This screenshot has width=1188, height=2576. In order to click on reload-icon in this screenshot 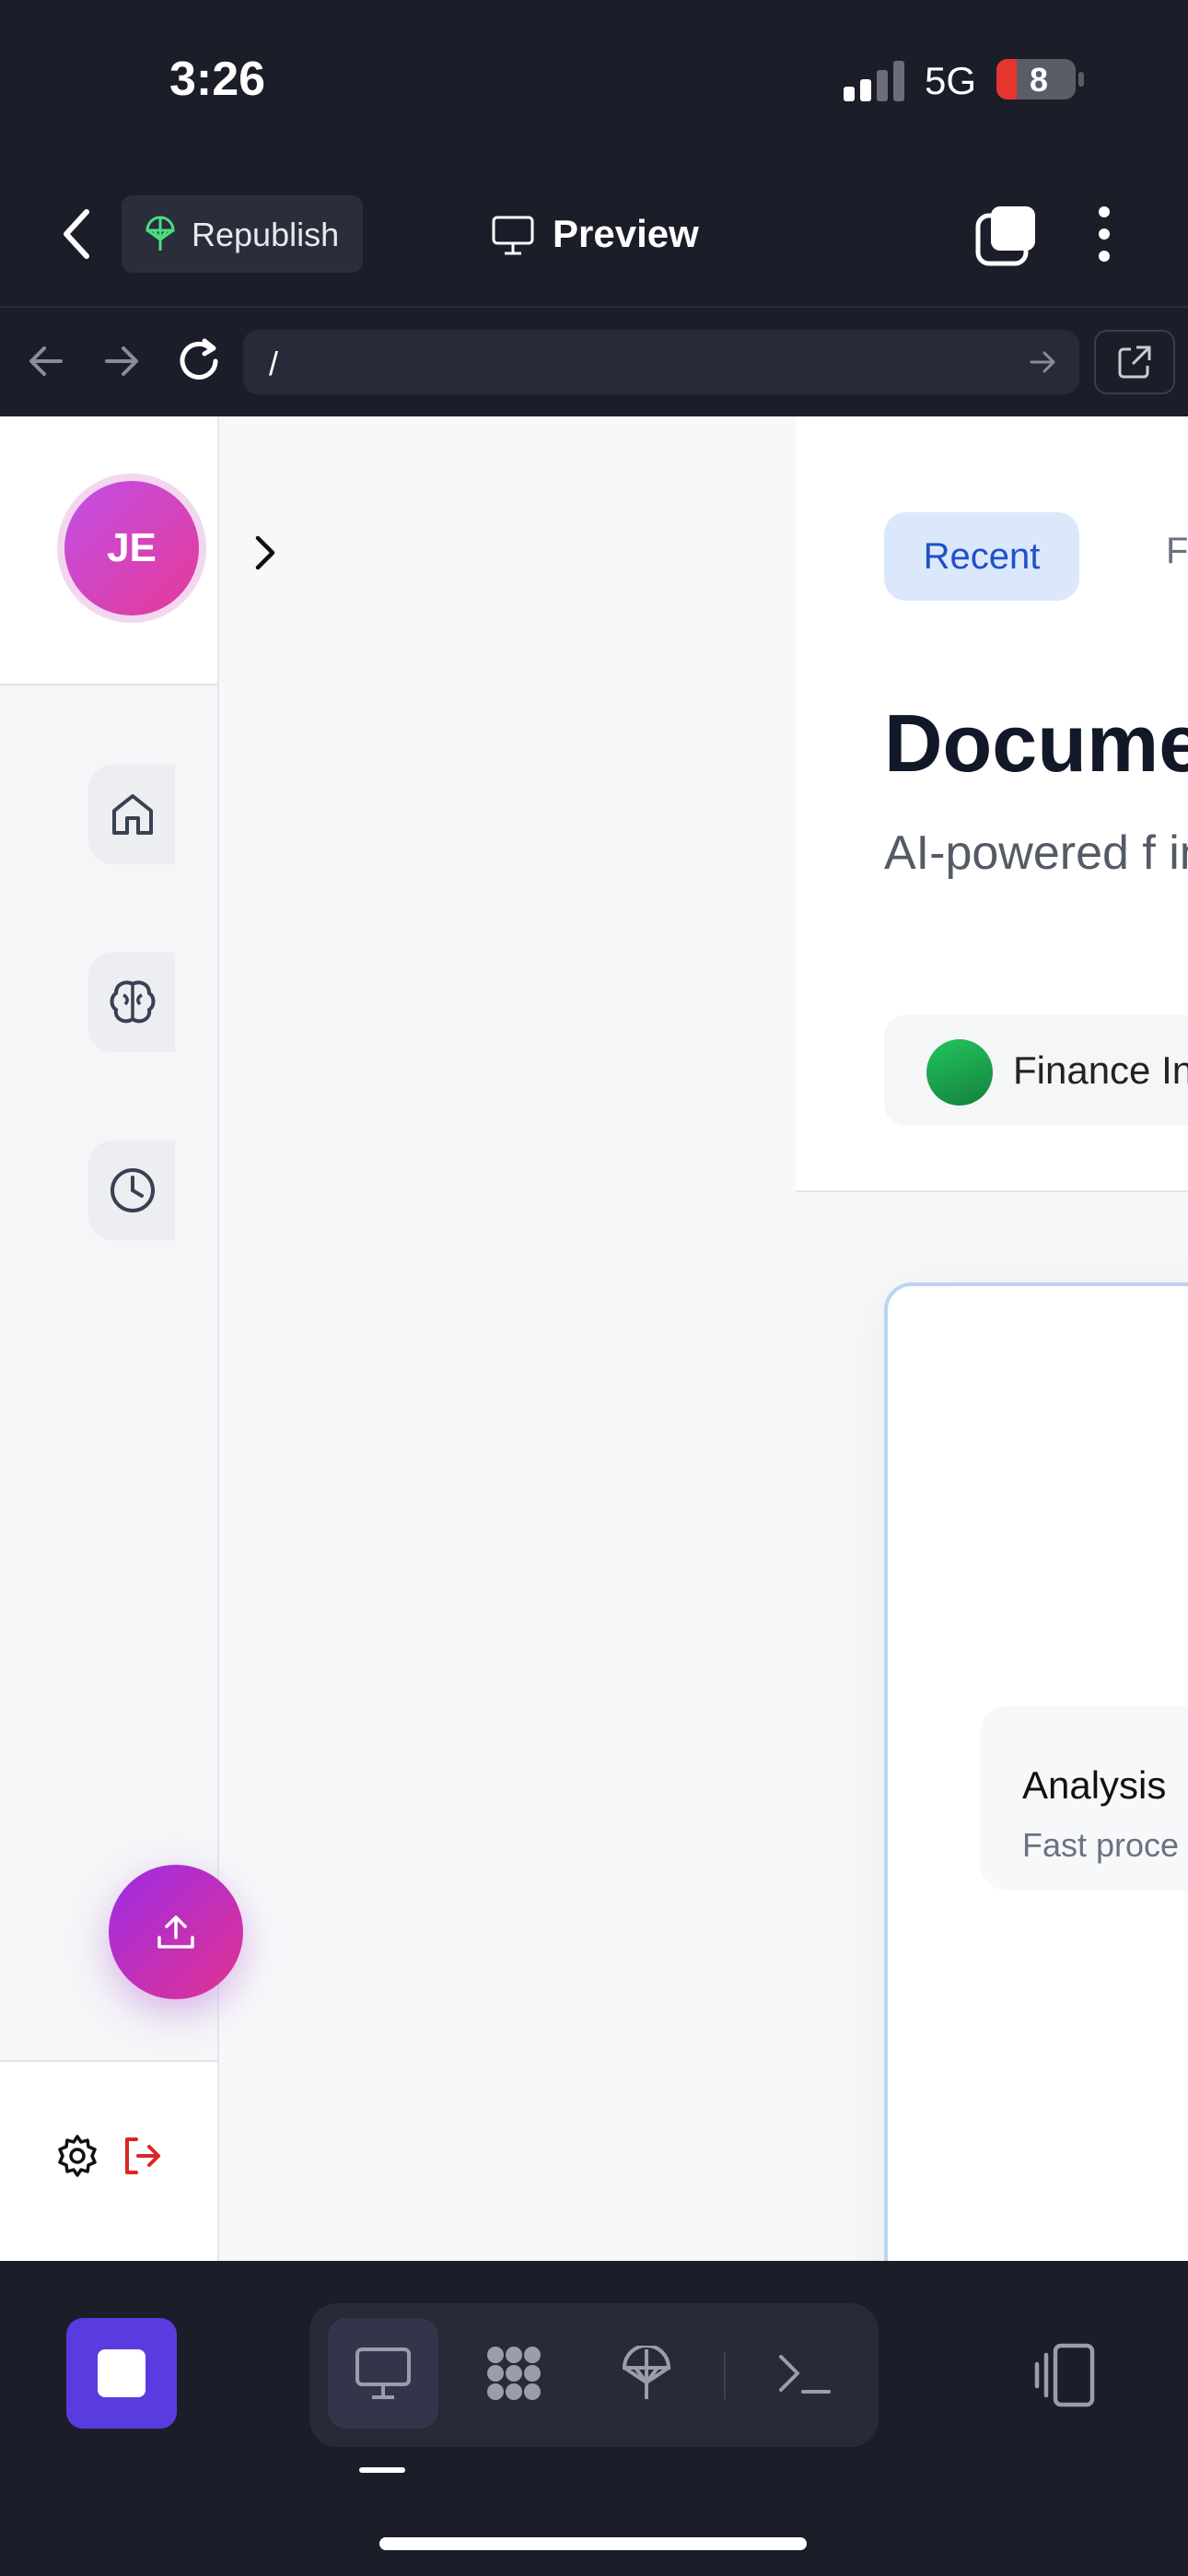, I will do `click(199, 361)`.